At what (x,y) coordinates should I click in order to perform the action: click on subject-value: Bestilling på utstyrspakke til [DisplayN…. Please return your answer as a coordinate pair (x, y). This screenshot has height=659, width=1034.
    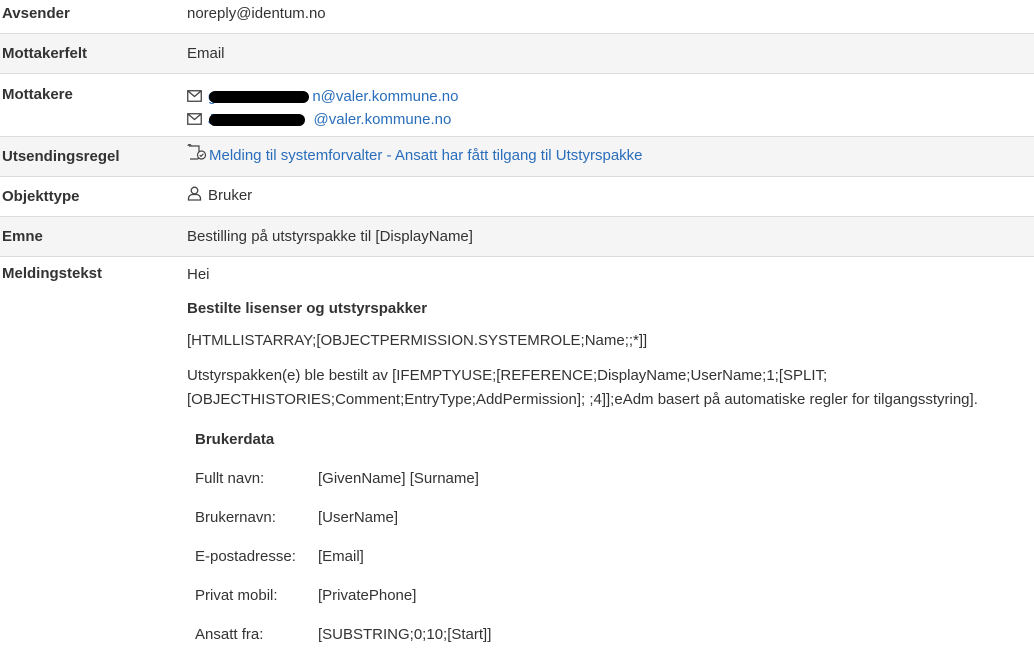
    Looking at the image, I should click on (330, 236).